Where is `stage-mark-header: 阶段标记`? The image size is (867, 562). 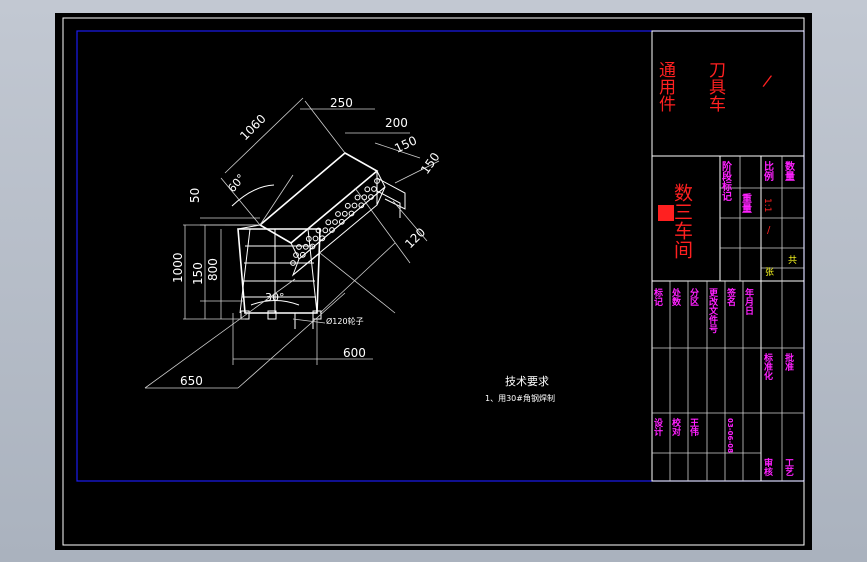 stage-mark-header: 阶段标记 is located at coordinates (726, 180).